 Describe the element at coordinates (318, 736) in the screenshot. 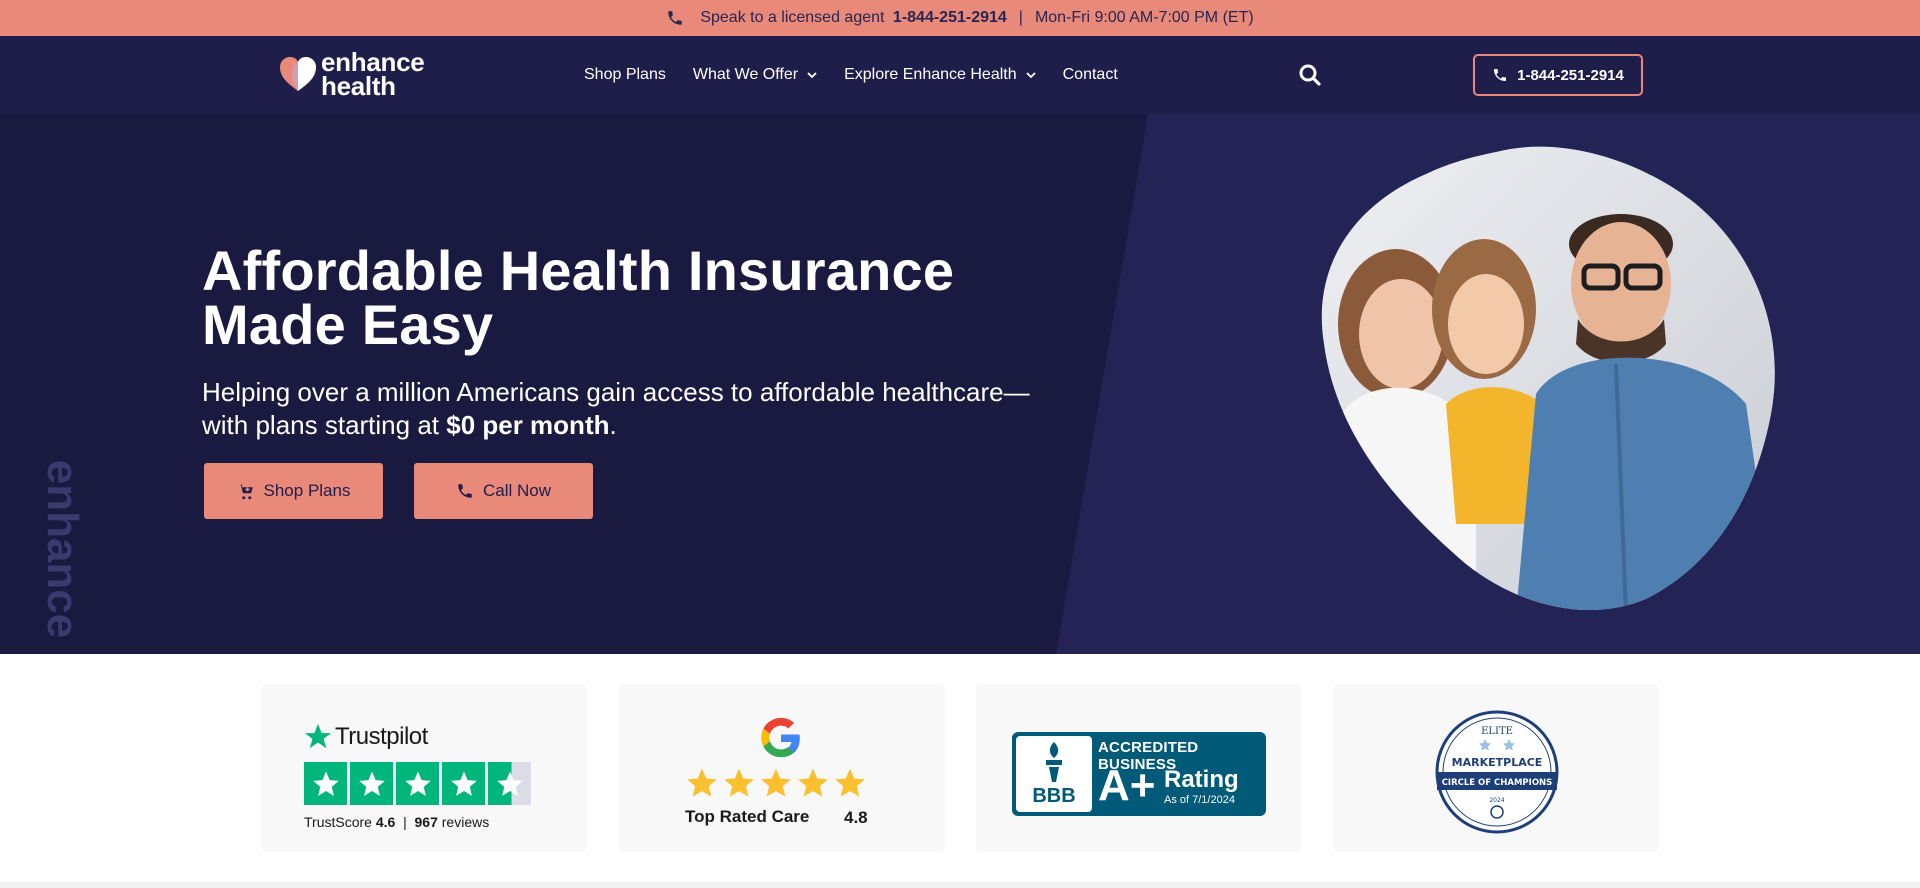

I see `trustpilot-star-icon` at that location.